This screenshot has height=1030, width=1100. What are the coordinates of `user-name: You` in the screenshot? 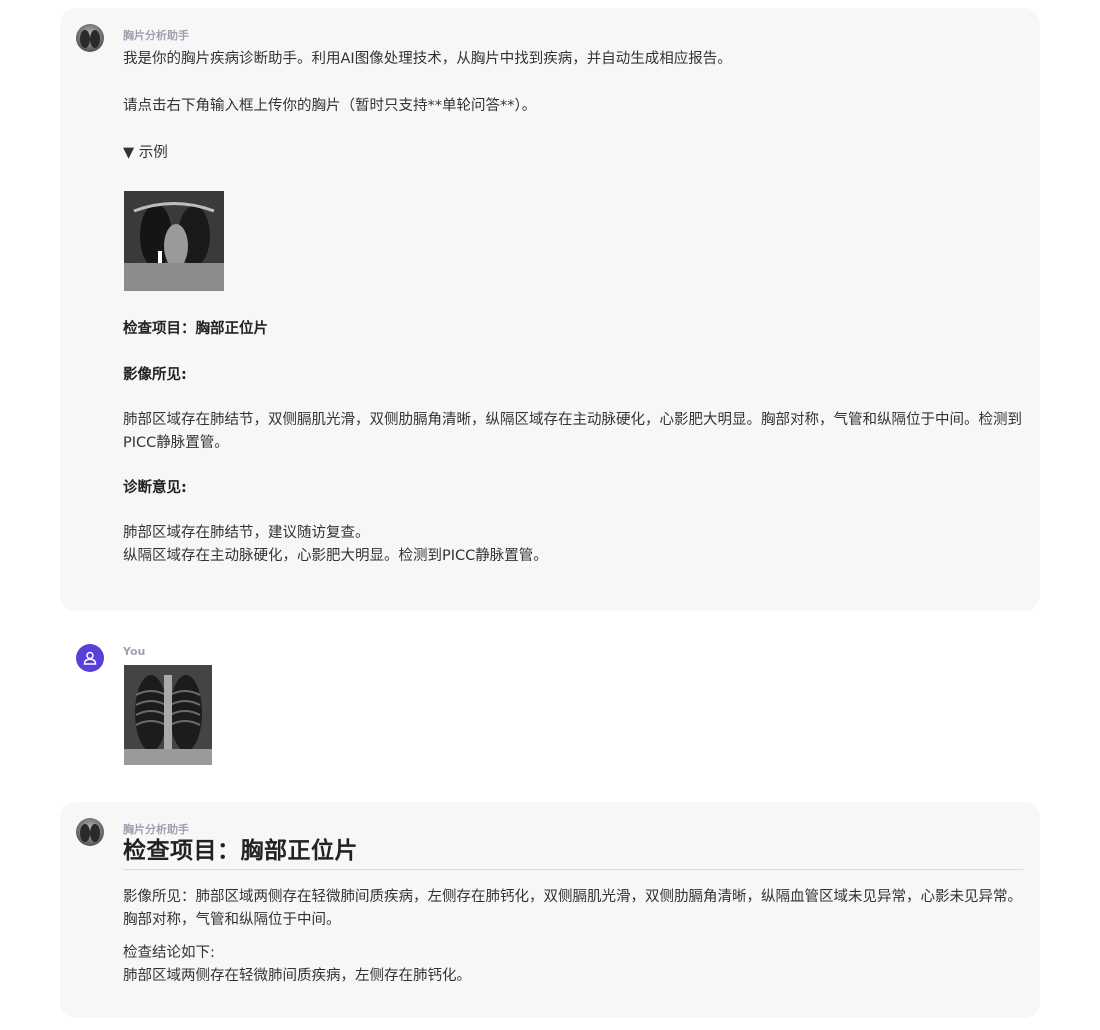 It's located at (134, 651).